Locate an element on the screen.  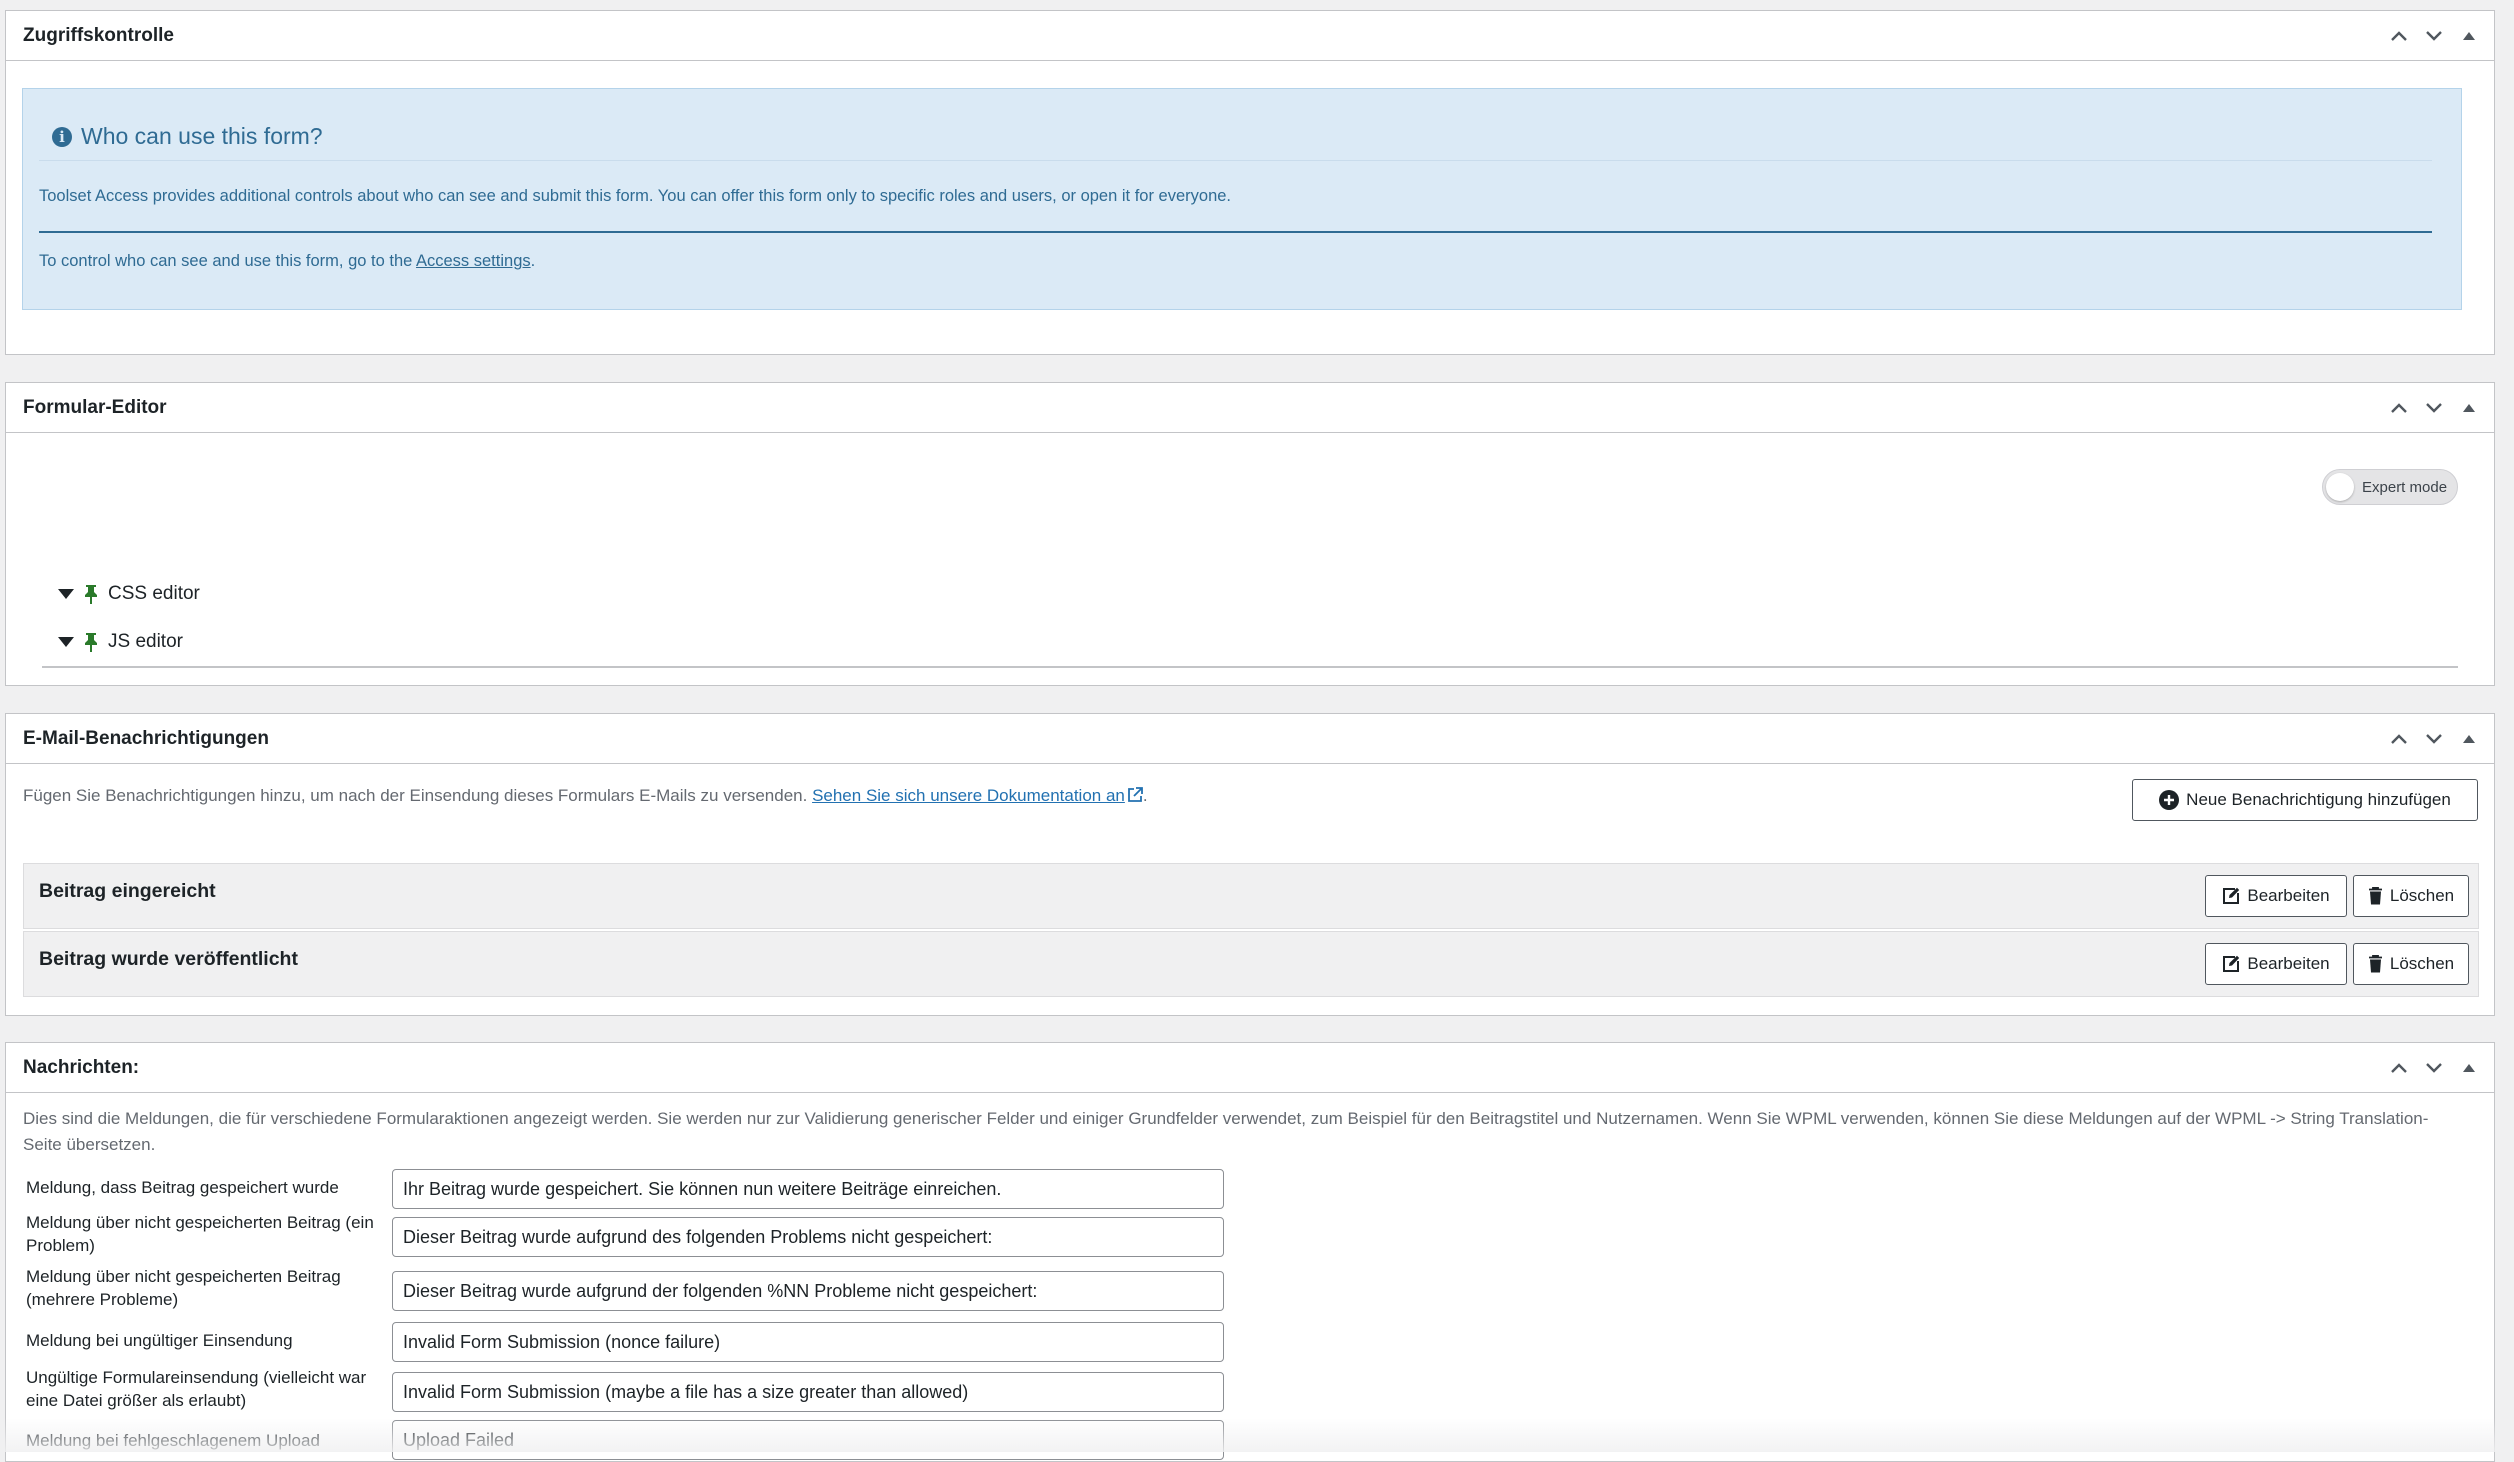
notification-title: Beitrag wurde veröffentlicht is located at coordinates (168, 959).